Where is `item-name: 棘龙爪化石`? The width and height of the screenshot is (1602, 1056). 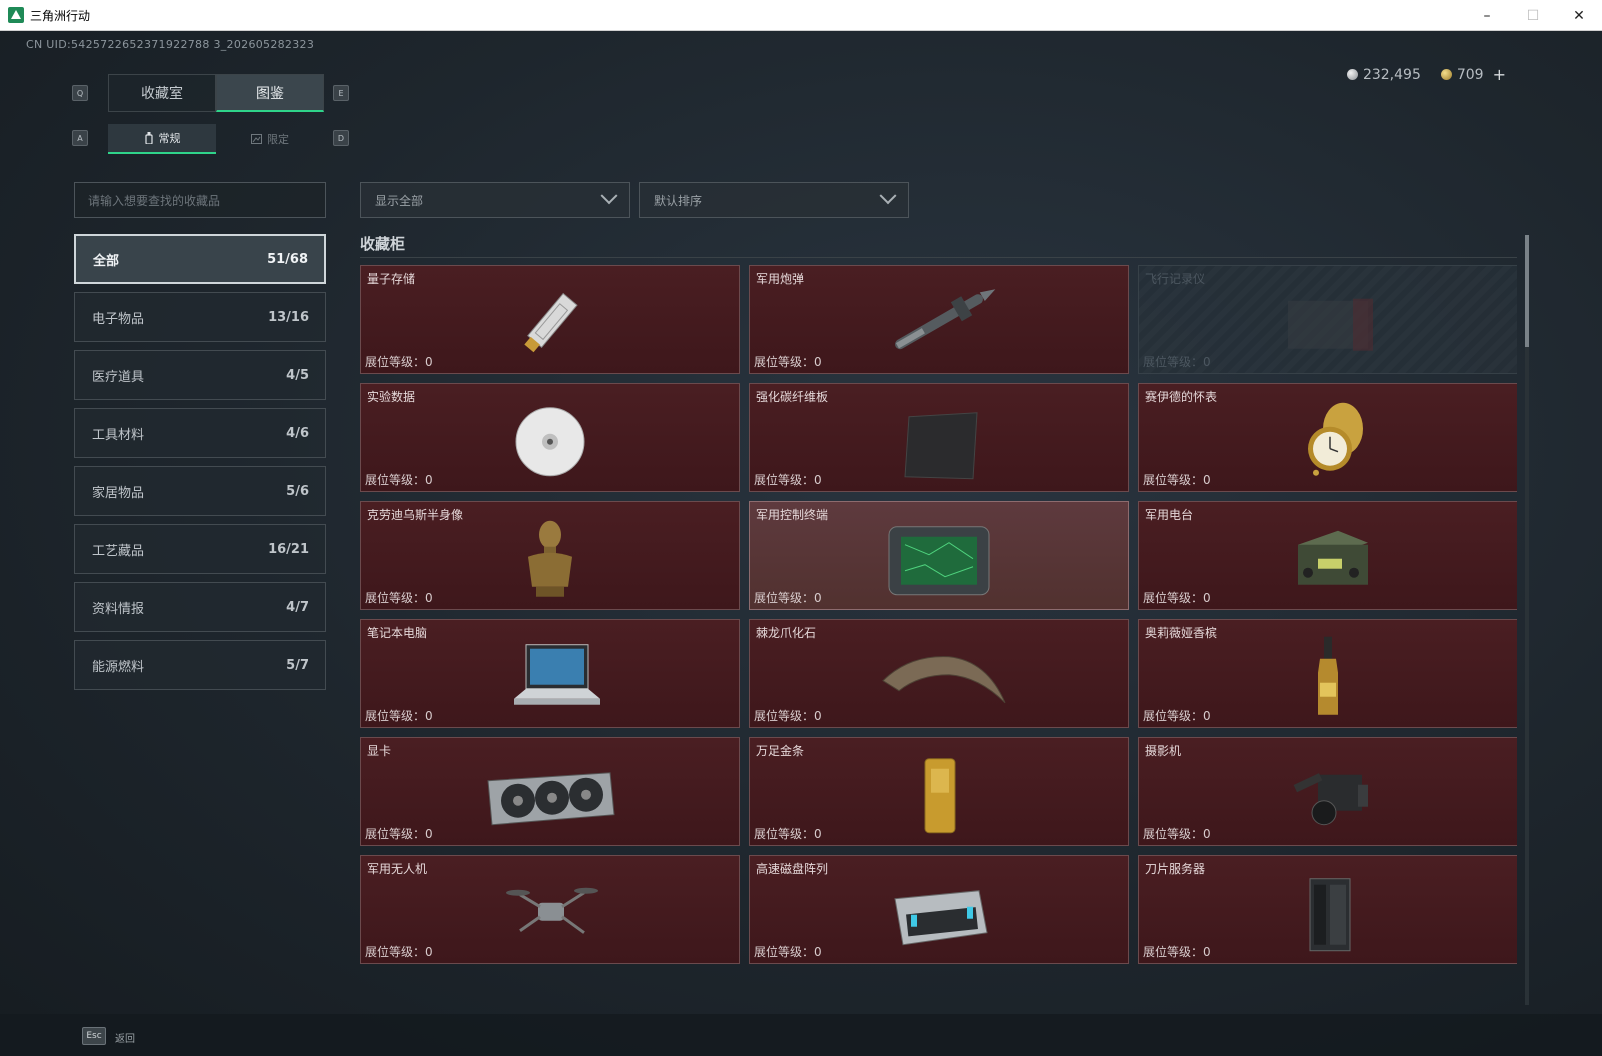 item-name: 棘龙爪化石 is located at coordinates (786, 633).